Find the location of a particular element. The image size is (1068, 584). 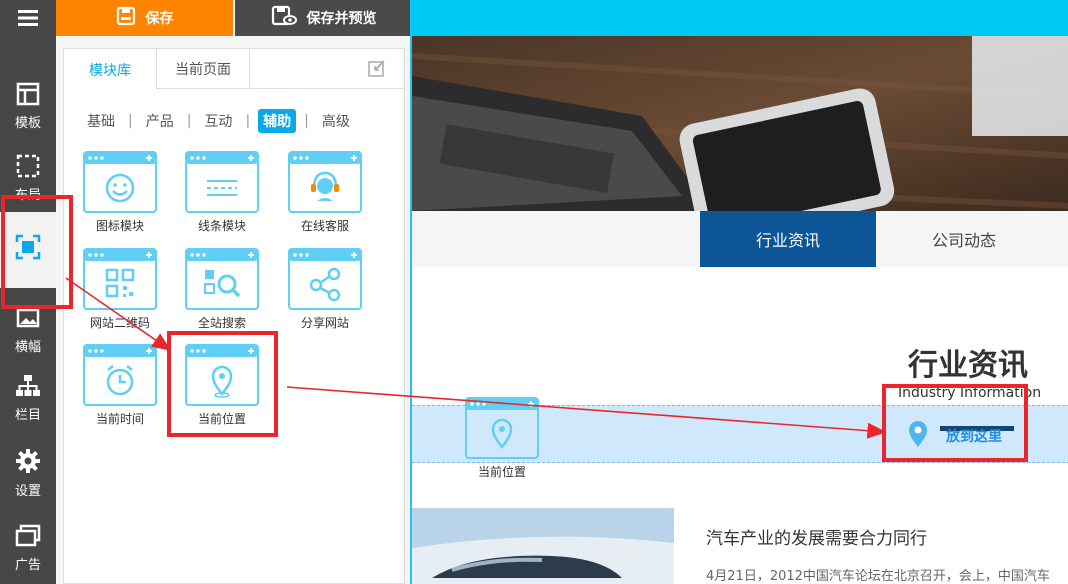

news-thumbnail is located at coordinates (543, 546).